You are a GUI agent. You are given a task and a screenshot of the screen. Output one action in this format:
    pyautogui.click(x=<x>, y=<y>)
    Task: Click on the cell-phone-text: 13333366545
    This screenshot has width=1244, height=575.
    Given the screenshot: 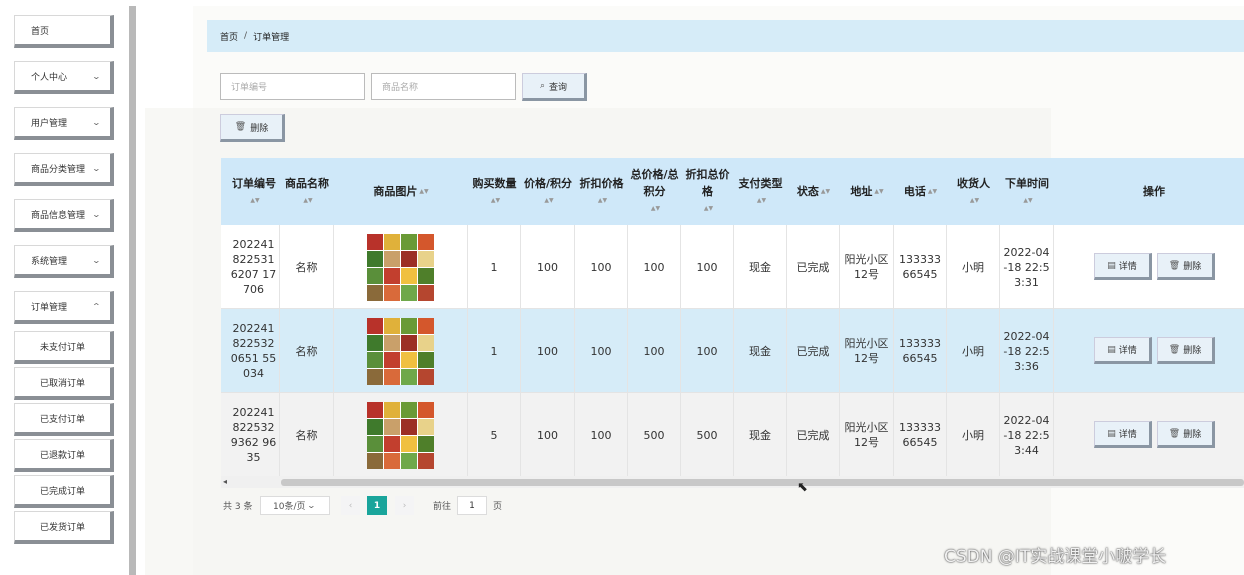 What is the action you would take?
    pyautogui.click(x=920, y=435)
    